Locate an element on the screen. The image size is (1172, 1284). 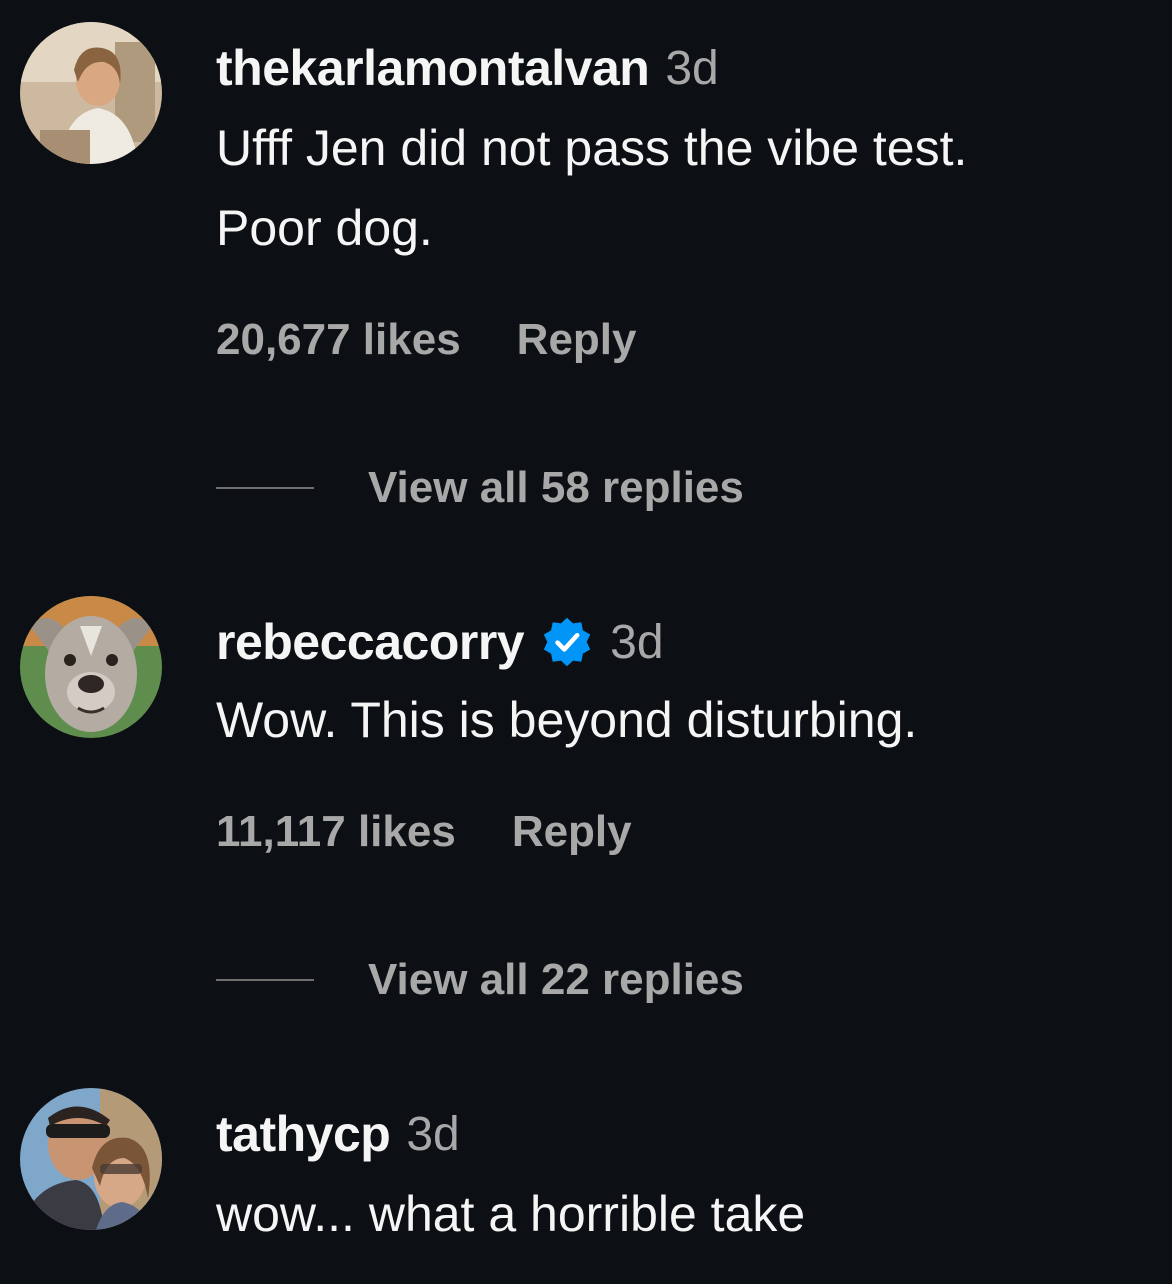
comment-text-line: Wow. This is beyond disturbing. is located at coordinates (567, 720).